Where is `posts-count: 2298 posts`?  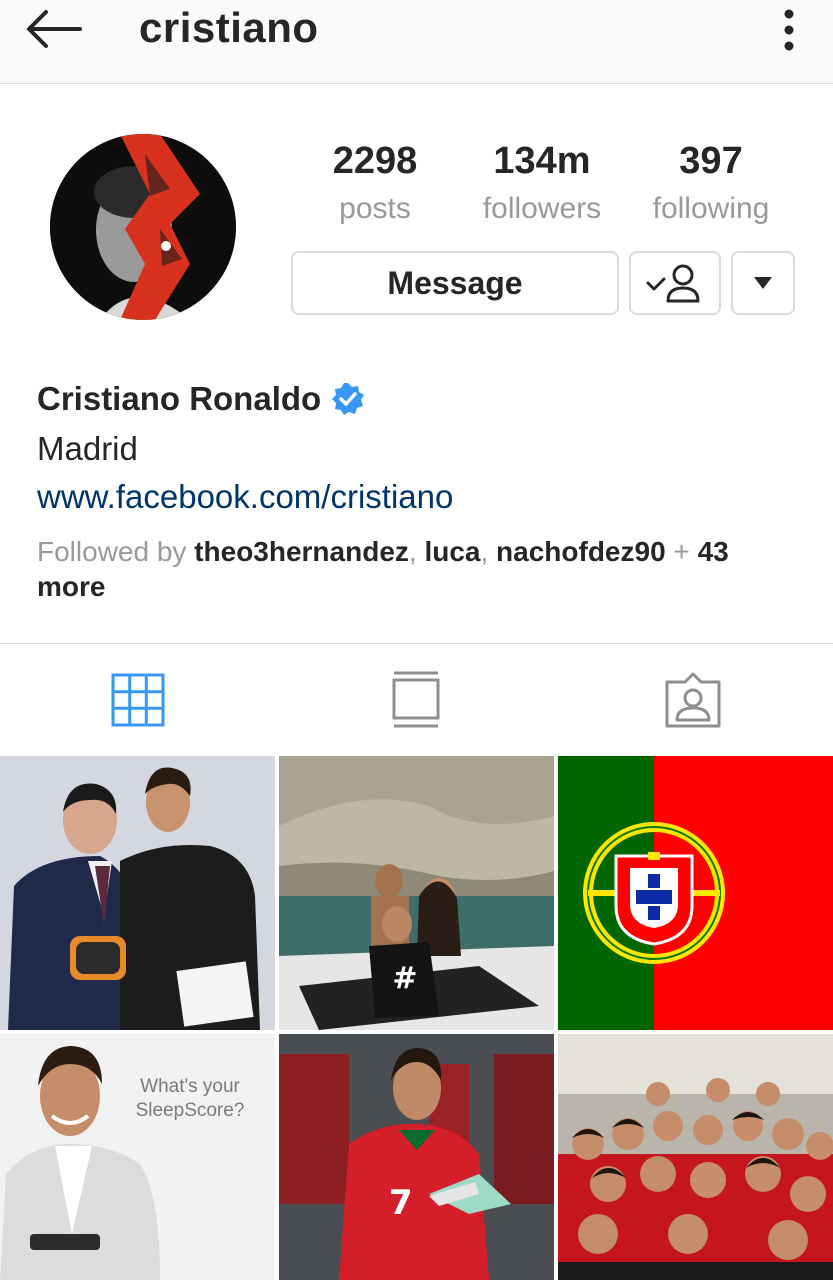
posts-count: 2298 posts is located at coordinates (375, 186).